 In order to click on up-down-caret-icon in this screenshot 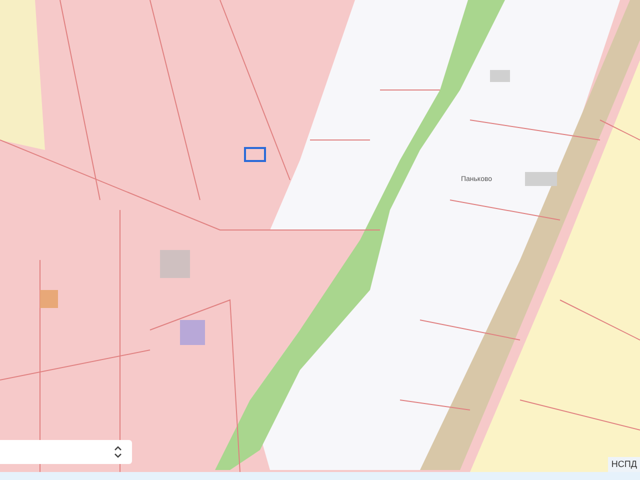, I will do `click(118, 452)`.